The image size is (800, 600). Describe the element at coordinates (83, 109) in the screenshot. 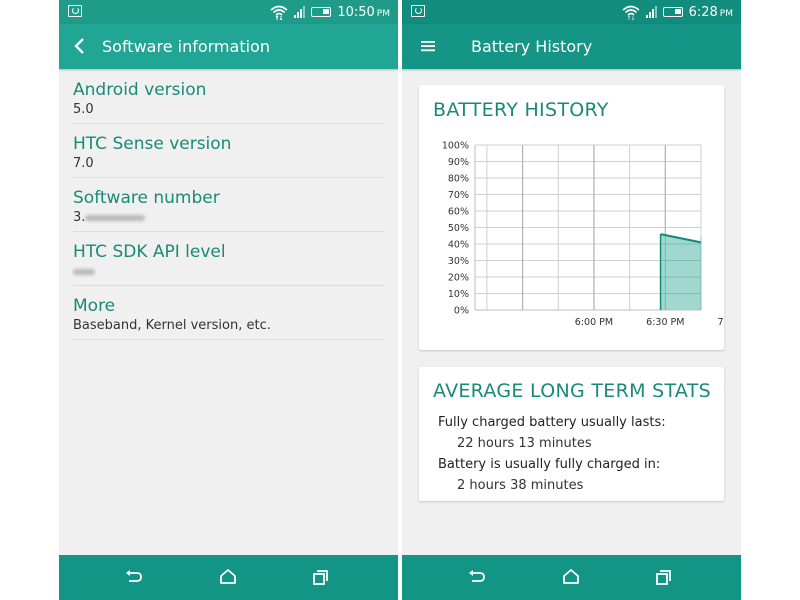

I see `item-value: 5.0` at that location.